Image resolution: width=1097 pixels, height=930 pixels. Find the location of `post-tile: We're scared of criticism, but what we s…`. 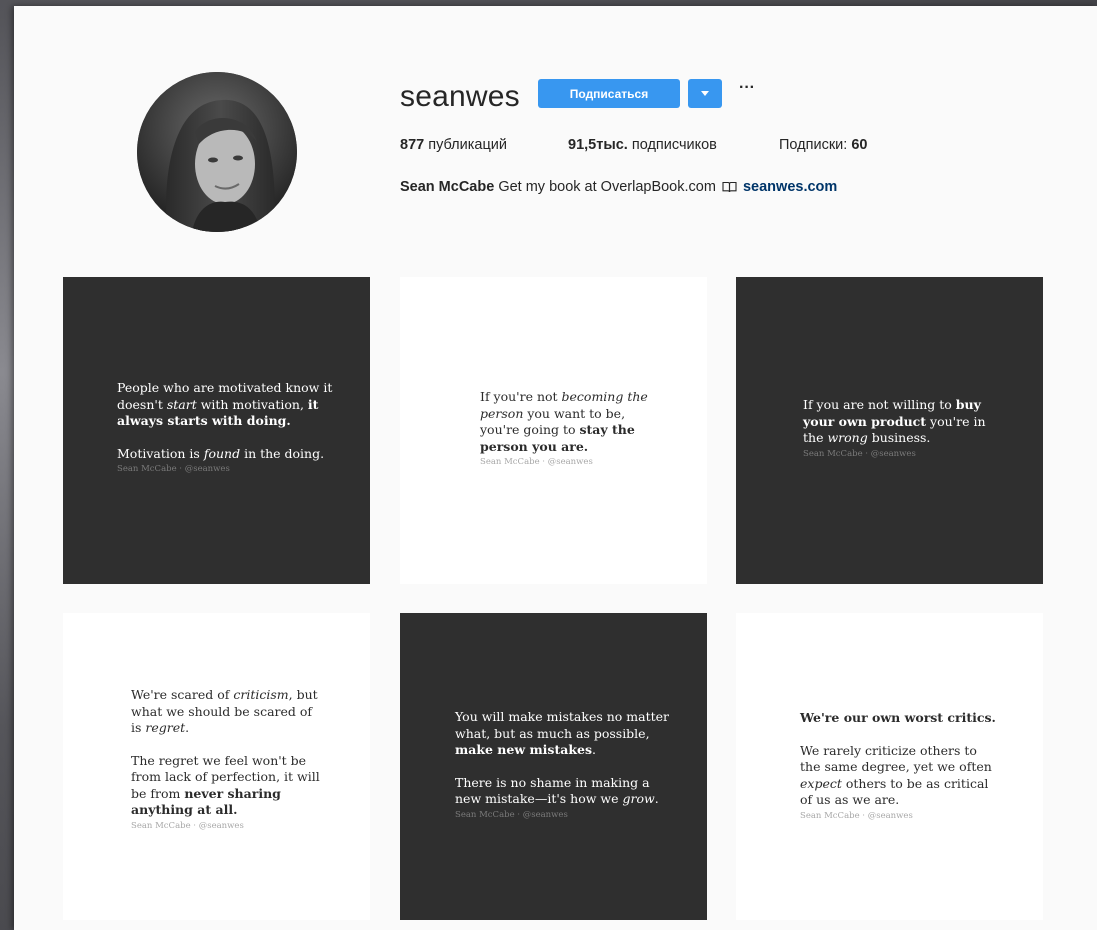

post-tile: We're scared of criticism, but what we s… is located at coordinates (216, 766).